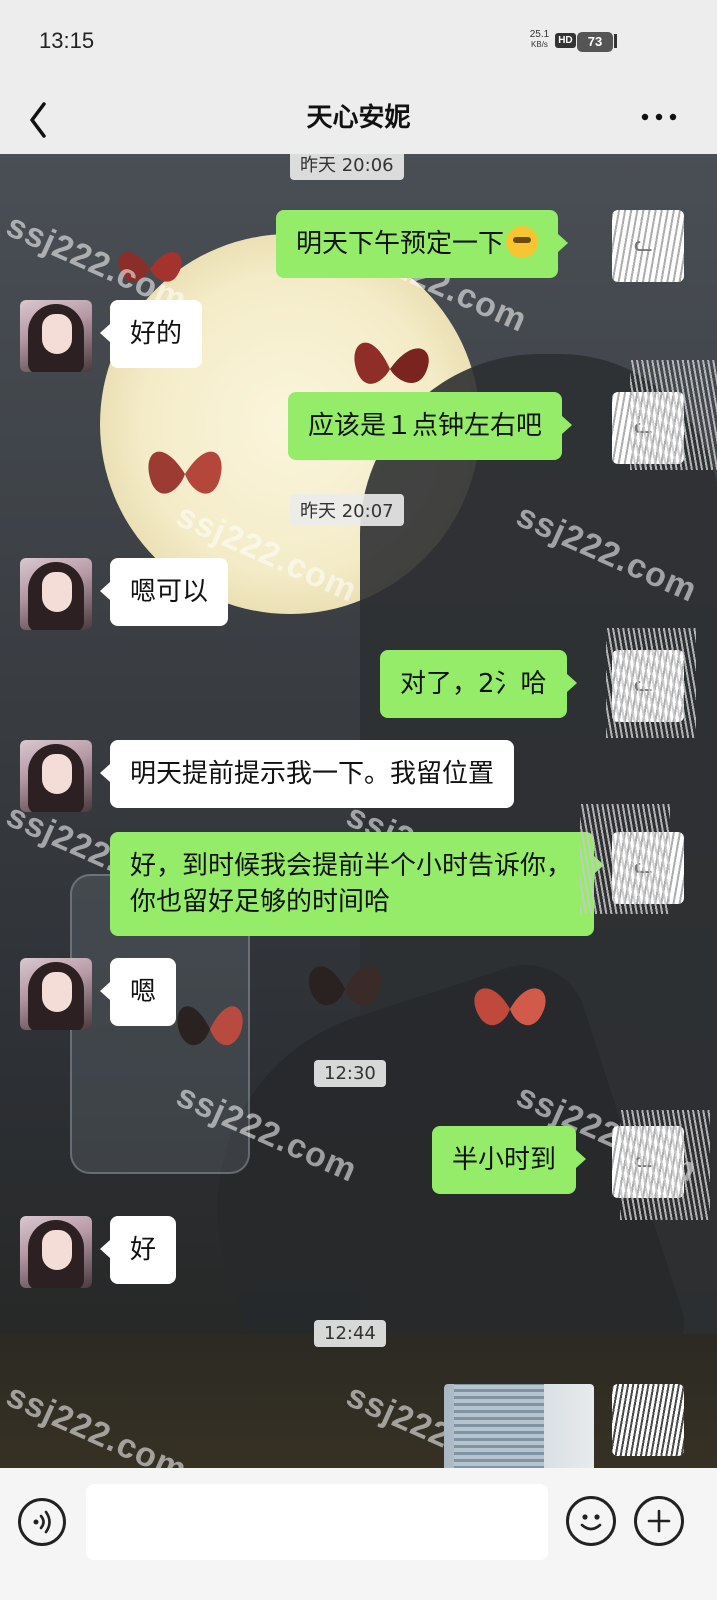  Describe the element at coordinates (358, 41) in the screenshot. I see `status-bar: 13:15 25.1 KB/s HD 5G 73` at that location.